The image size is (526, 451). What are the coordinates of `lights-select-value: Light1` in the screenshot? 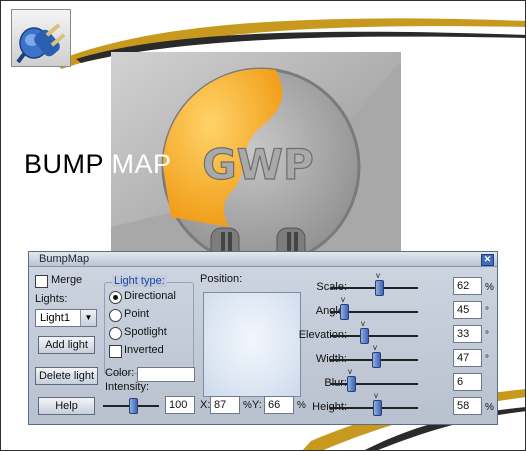 It's located at (55, 318).